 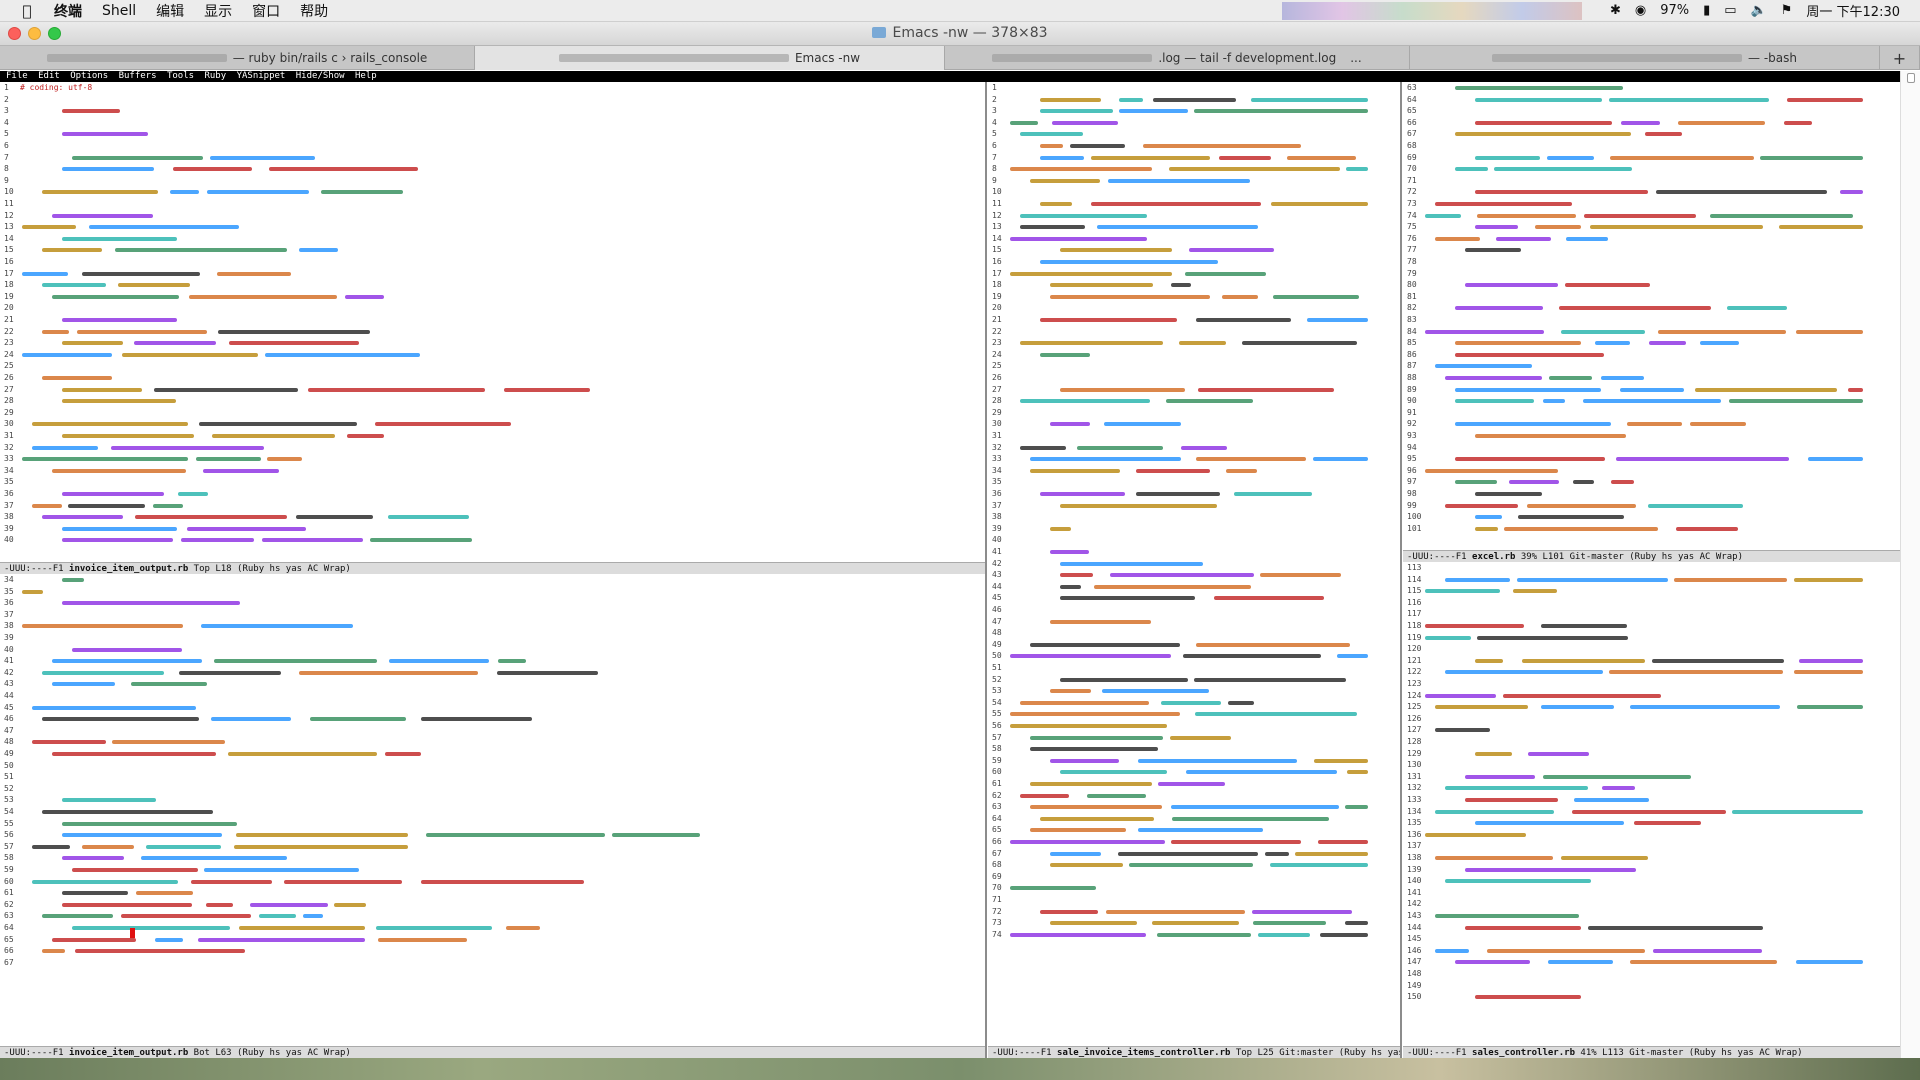 I want to click on emacs-menu-file: File, so click(x=17, y=76).